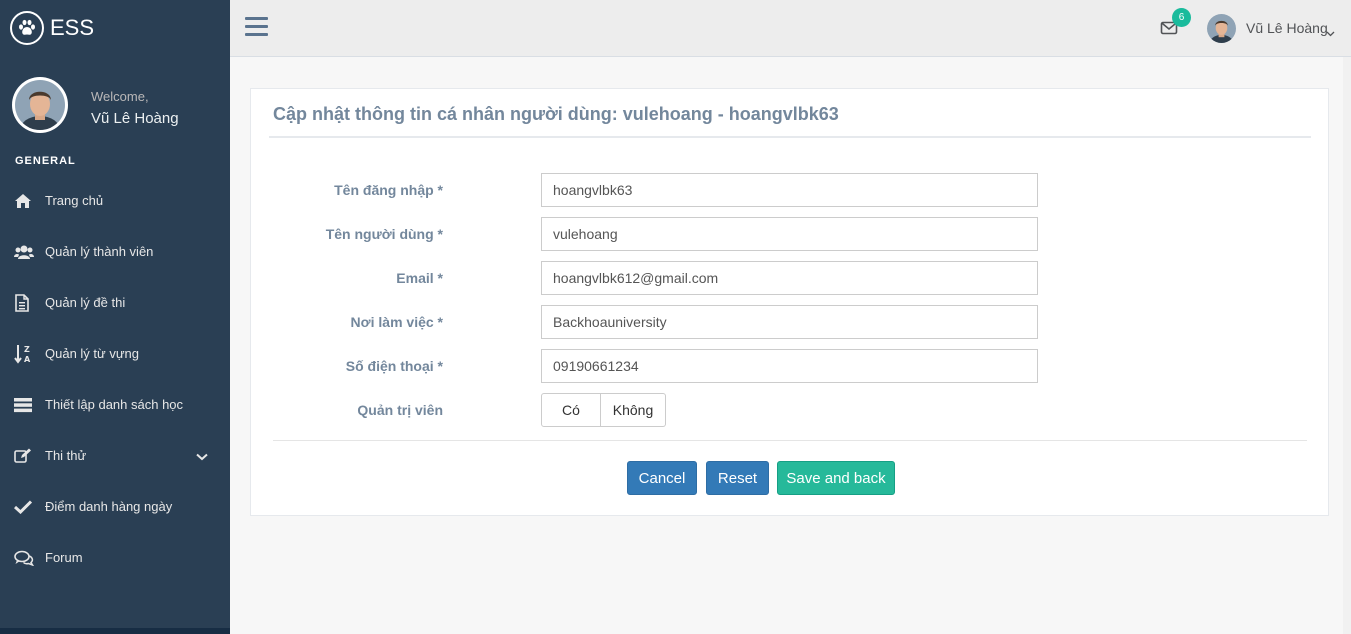  I want to click on form-row-workplace: Nơi làm việc *, so click(751, 322).